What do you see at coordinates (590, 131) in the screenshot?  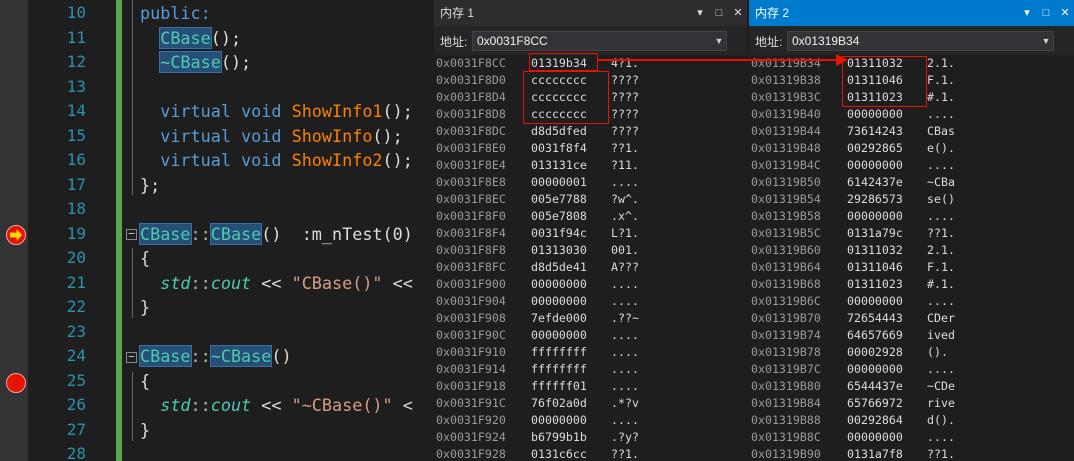 I see `memory-row: 0x0031F8DC d8d5dfed????` at bounding box center [590, 131].